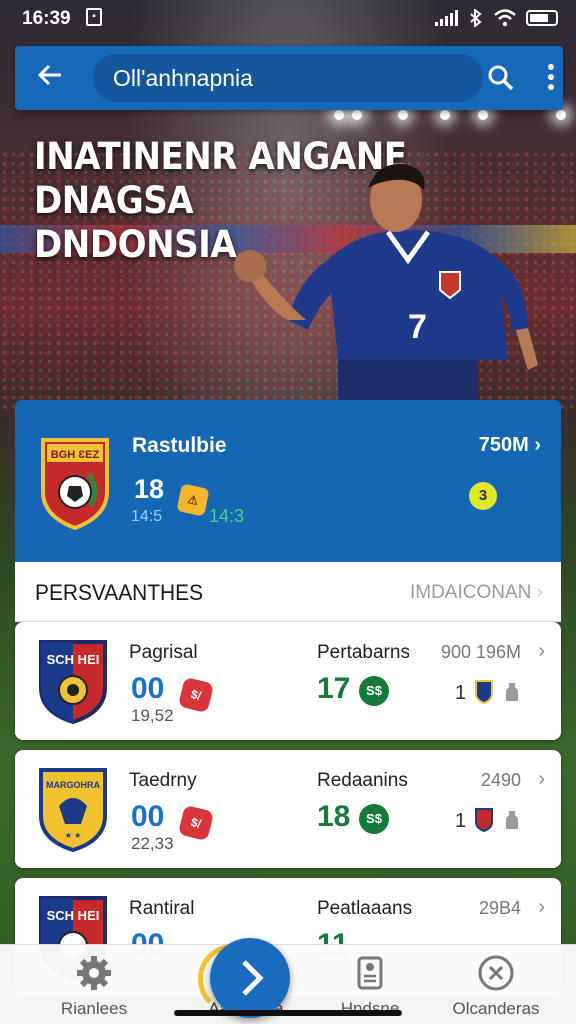  What do you see at coordinates (417, 327) in the screenshot?
I see `svg-text: 7` at bounding box center [417, 327].